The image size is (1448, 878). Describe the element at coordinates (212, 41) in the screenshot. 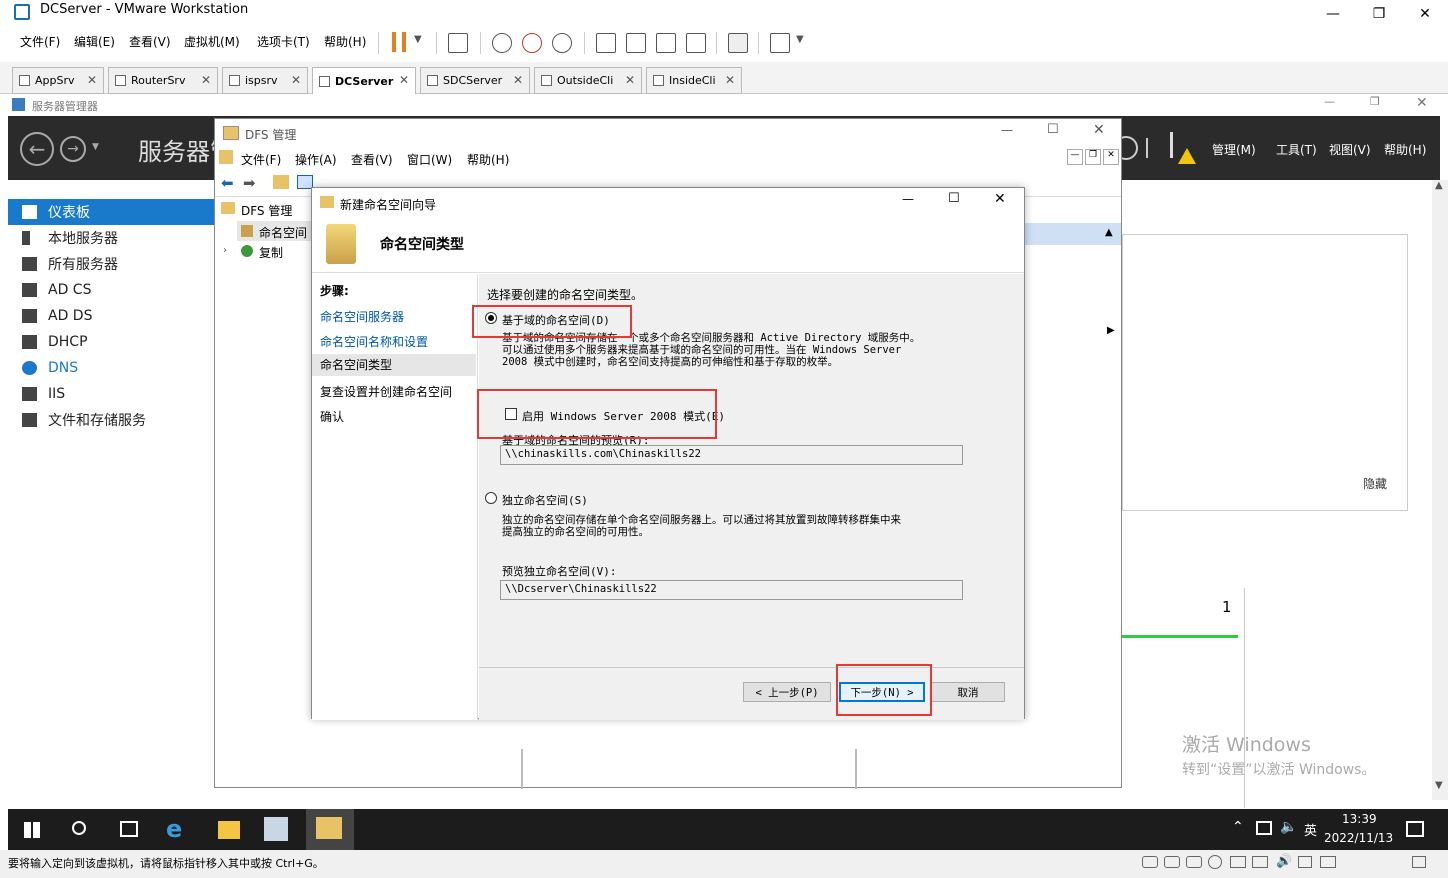

I see `menu-vm: 虚拟机(M)` at that location.